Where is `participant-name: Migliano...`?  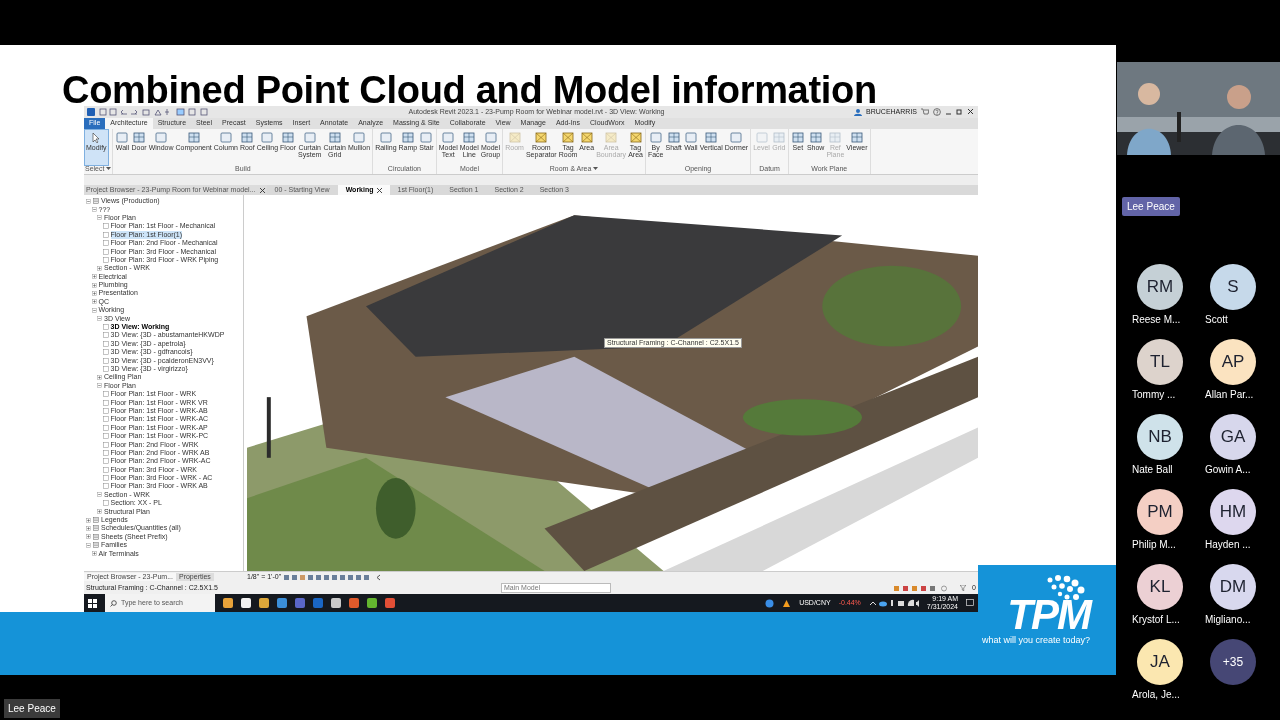
participant-name: Migliano... is located at coordinates (1228, 620).